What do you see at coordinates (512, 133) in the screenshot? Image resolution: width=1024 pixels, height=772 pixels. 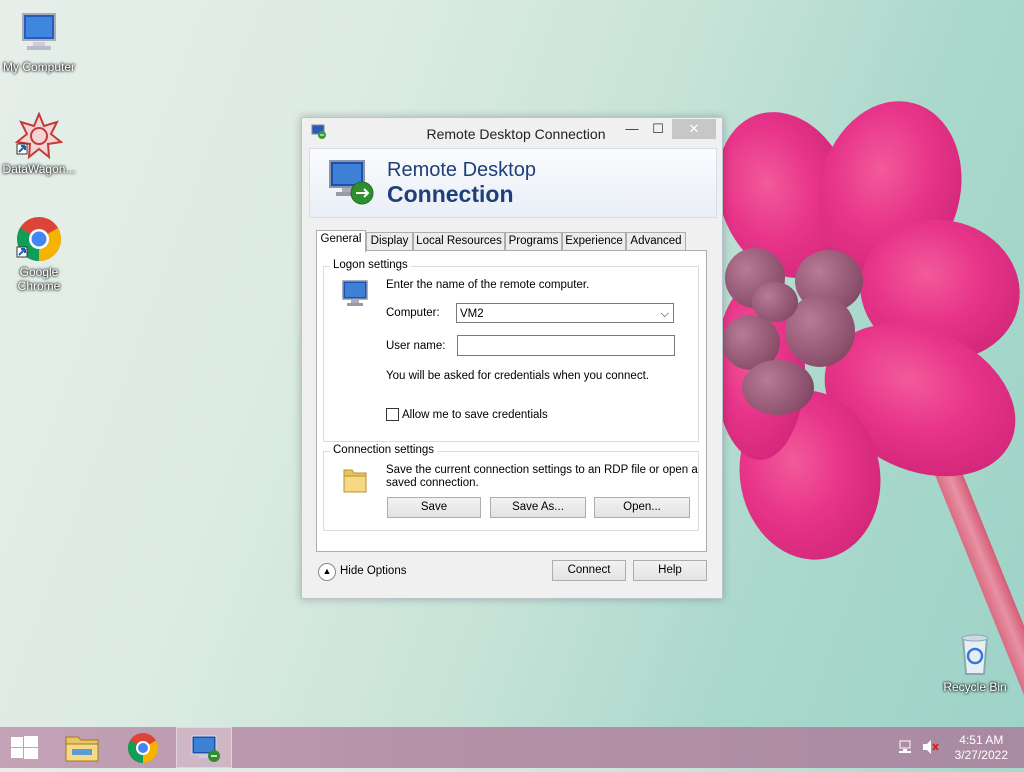 I see `window-titlebar: Remote Desktop Connection — ☐ ✕` at bounding box center [512, 133].